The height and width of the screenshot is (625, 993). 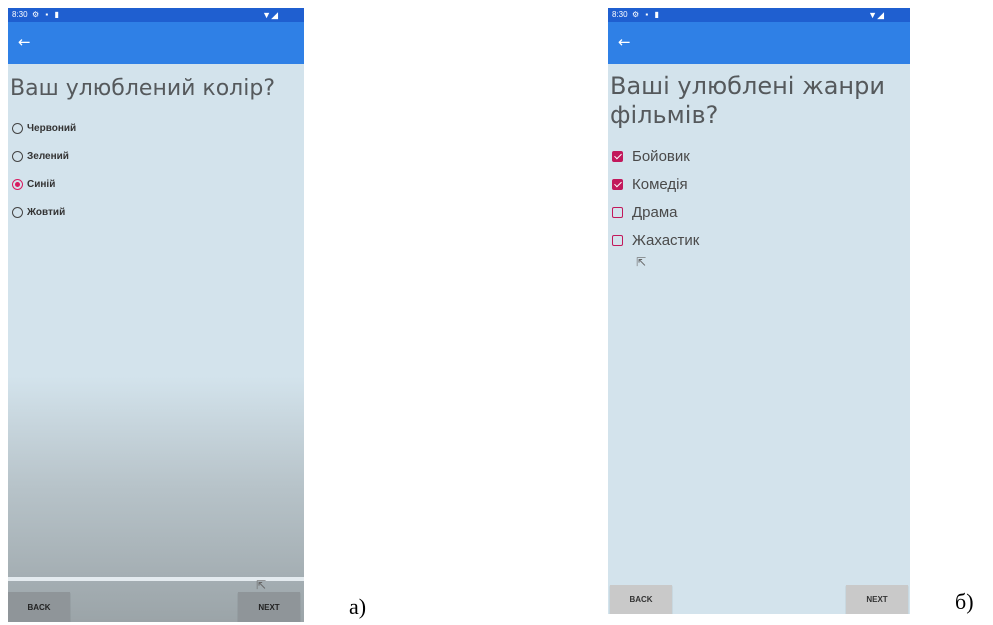 What do you see at coordinates (747, 100) in the screenshot?
I see `question-title: Ваші улюблені жанри фільмів?` at bounding box center [747, 100].